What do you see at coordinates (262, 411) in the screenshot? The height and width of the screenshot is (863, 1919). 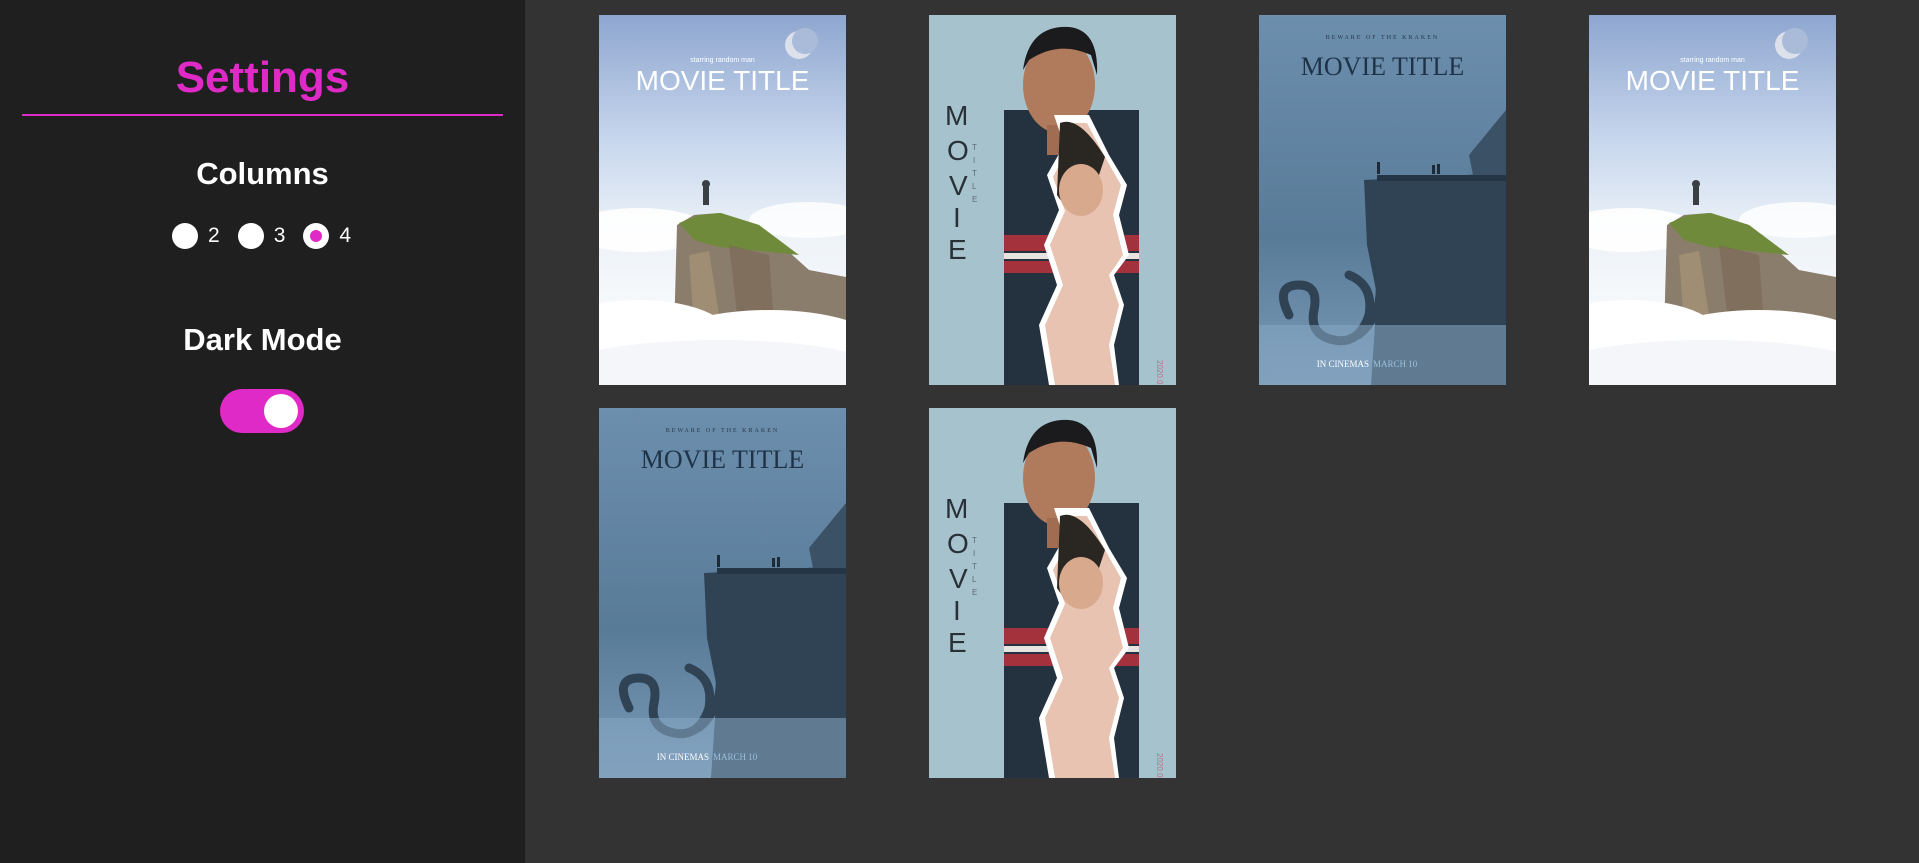 I see `dark-mode-toggle` at bounding box center [262, 411].